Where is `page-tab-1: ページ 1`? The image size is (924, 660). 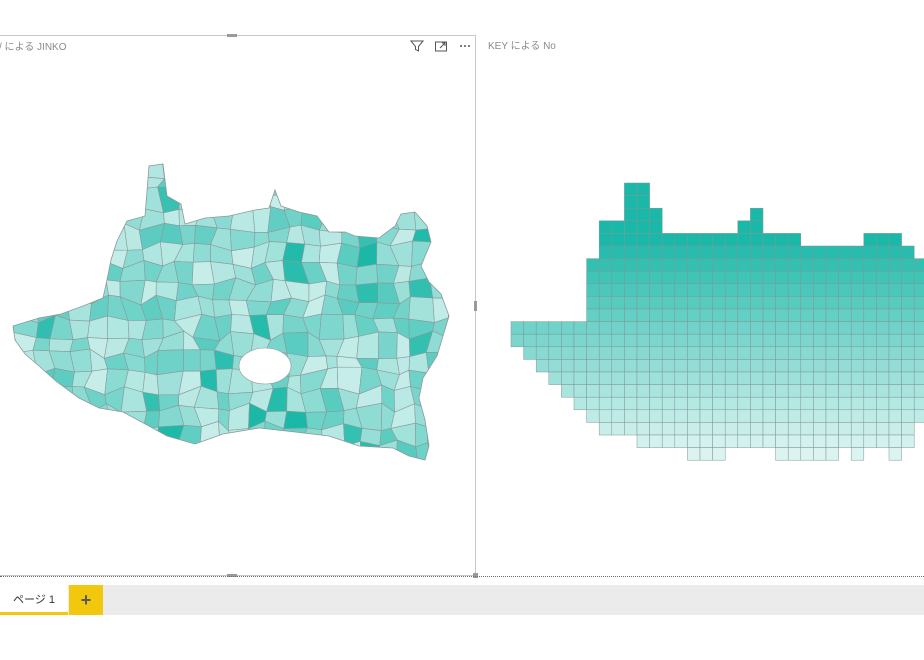
page-tab-1: ページ 1 is located at coordinates (34, 600).